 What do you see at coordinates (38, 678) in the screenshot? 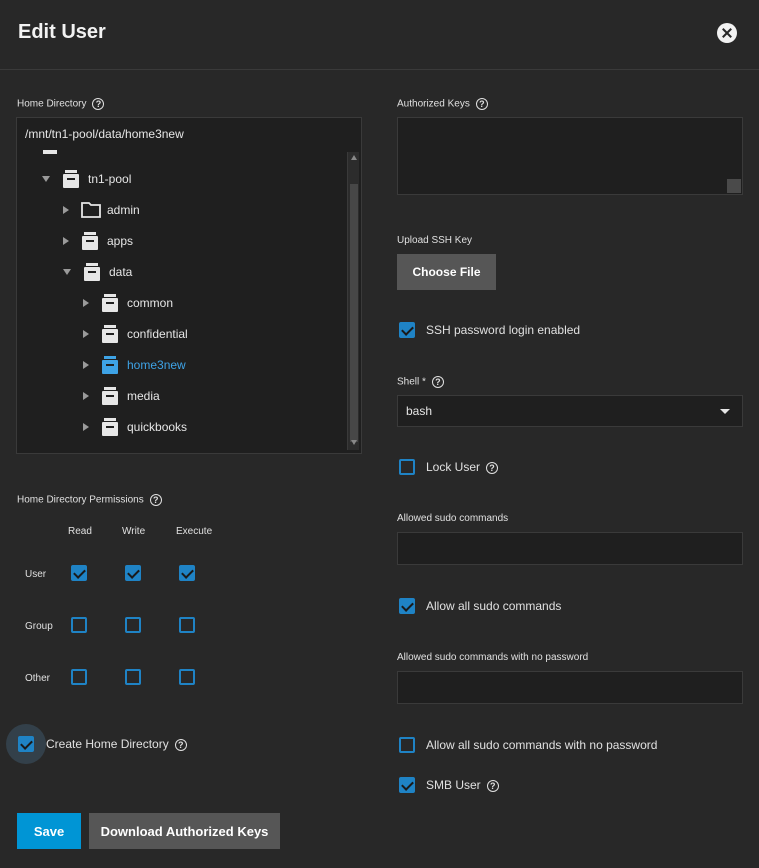
I see `row-other: Other` at bounding box center [38, 678].